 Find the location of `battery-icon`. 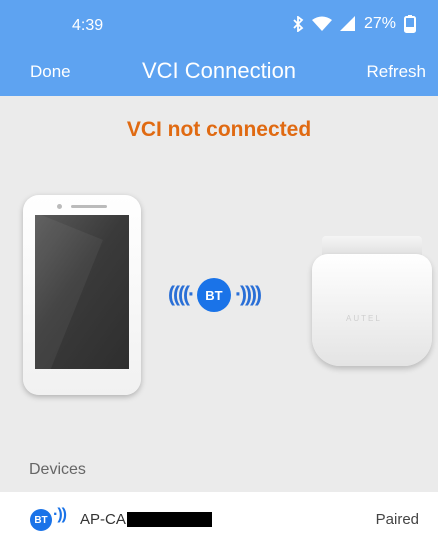

battery-icon is located at coordinates (410, 24).